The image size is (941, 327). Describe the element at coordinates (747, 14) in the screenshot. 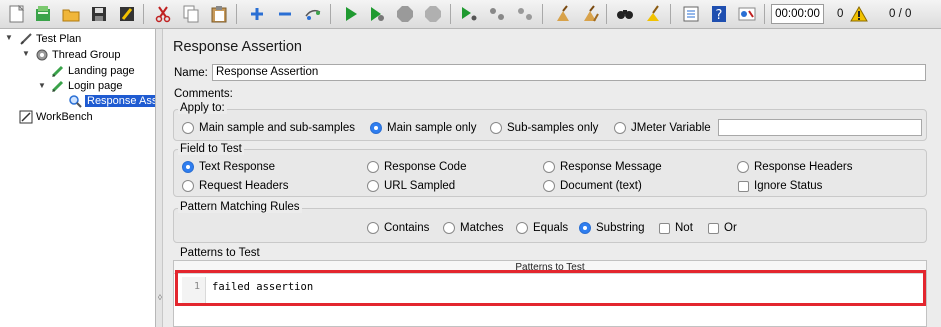

I see `options-icon` at that location.